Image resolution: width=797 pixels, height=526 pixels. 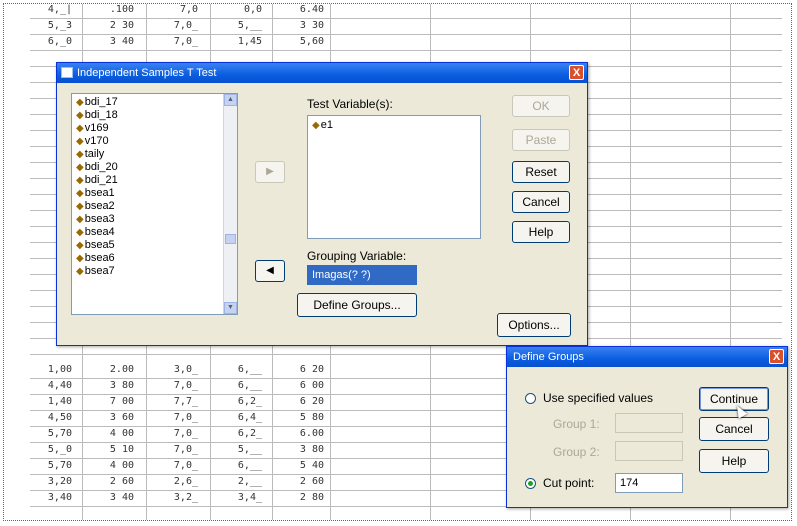 What do you see at coordinates (649, 423) in the screenshot?
I see `group1-field` at bounding box center [649, 423].